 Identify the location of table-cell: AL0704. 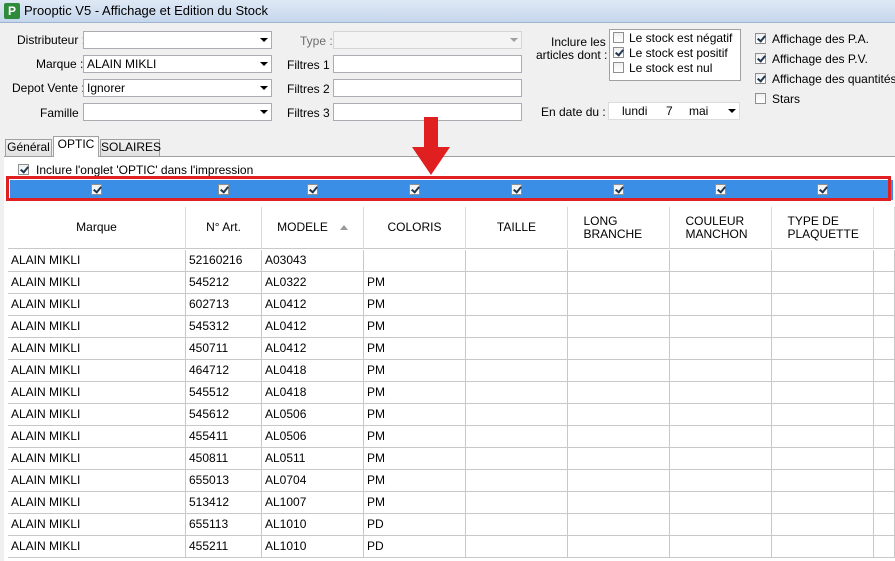
(313, 481).